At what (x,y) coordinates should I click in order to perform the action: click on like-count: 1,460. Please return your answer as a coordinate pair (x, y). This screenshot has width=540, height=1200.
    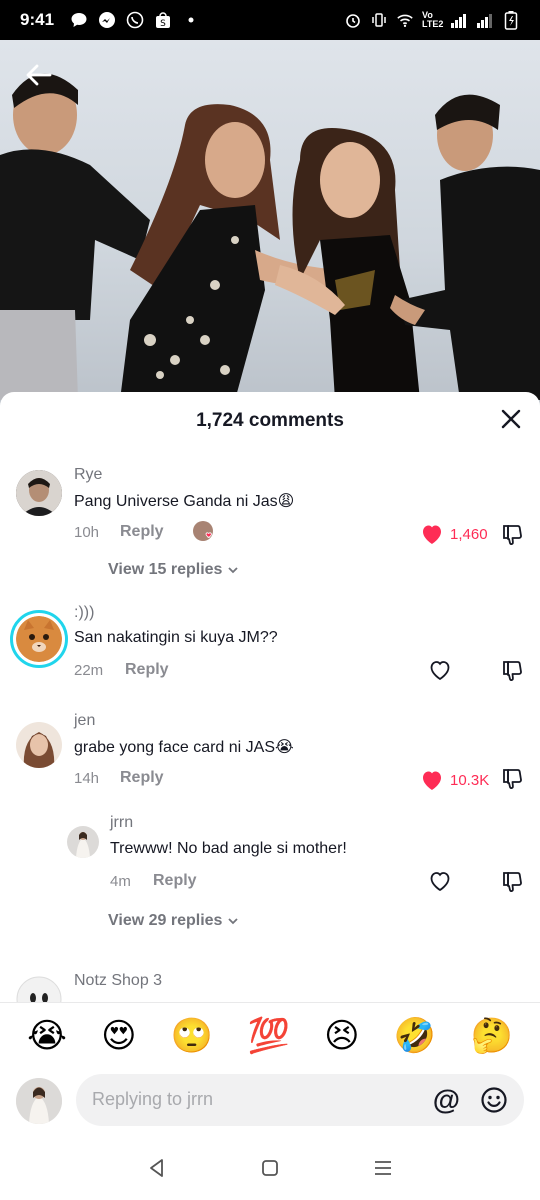
    Looking at the image, I should click on (469, 534).